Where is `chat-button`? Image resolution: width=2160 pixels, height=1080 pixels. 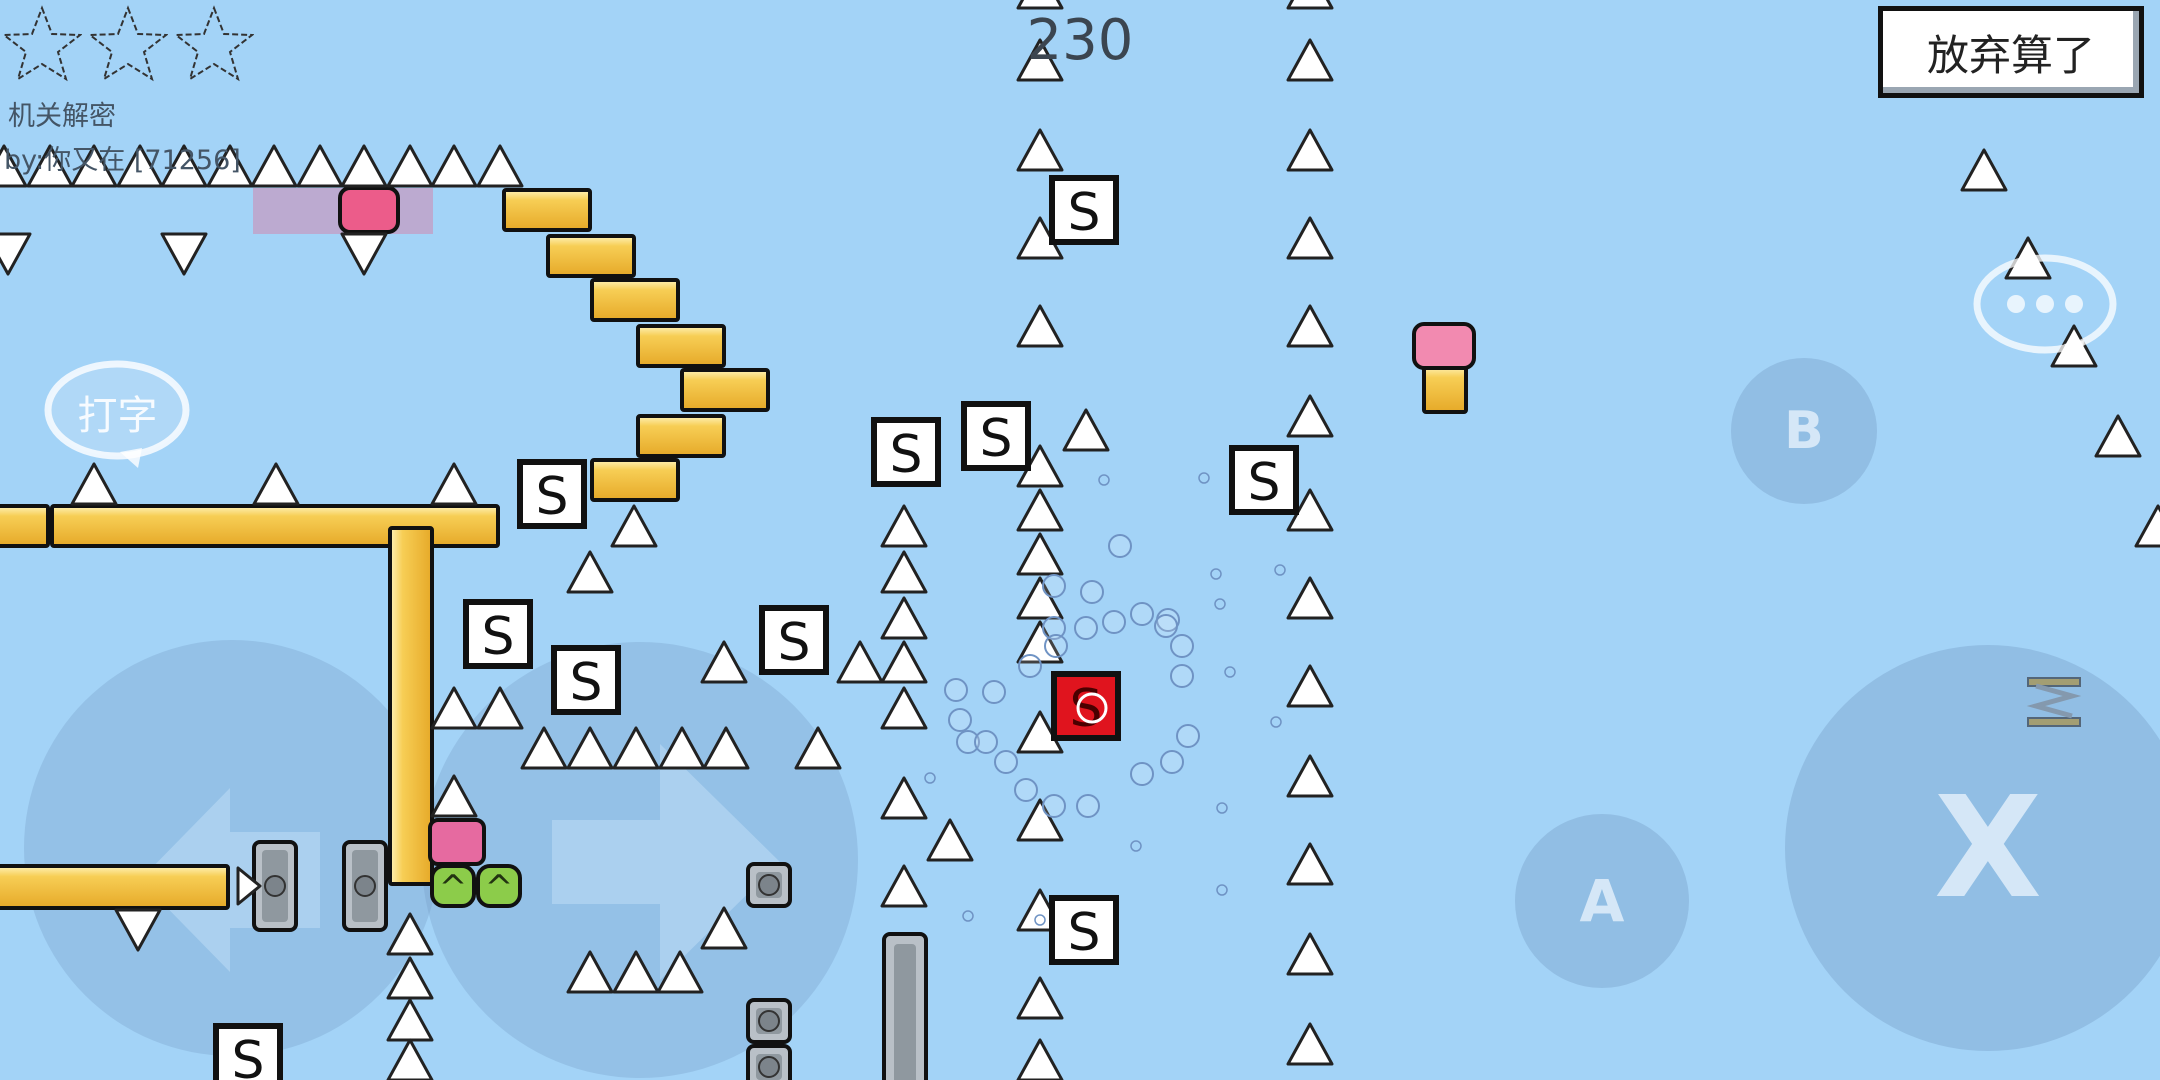 chat-button is located at coordinates (2045, 308).